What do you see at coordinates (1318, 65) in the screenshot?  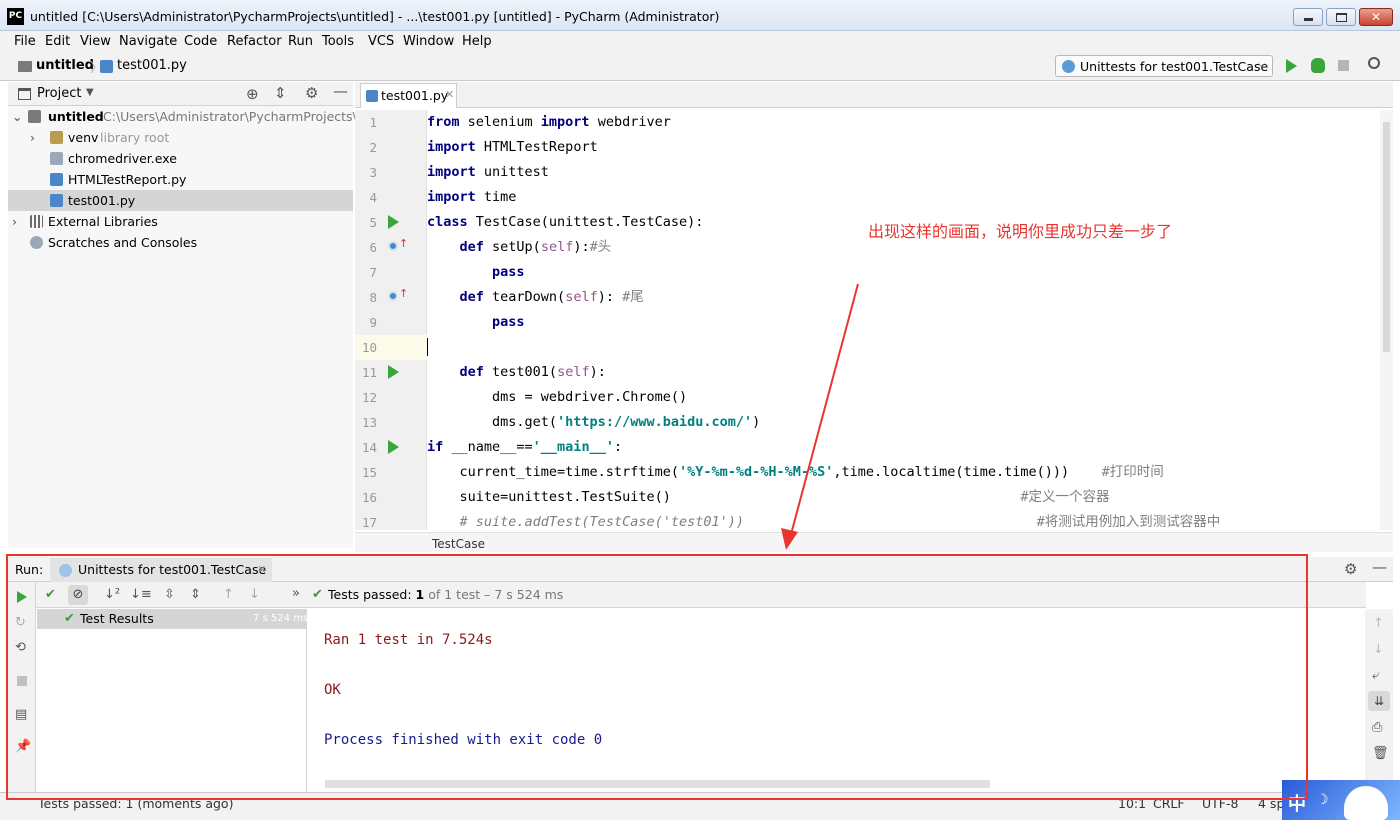 I see `debug-button` at bounding box center [1318, 65].